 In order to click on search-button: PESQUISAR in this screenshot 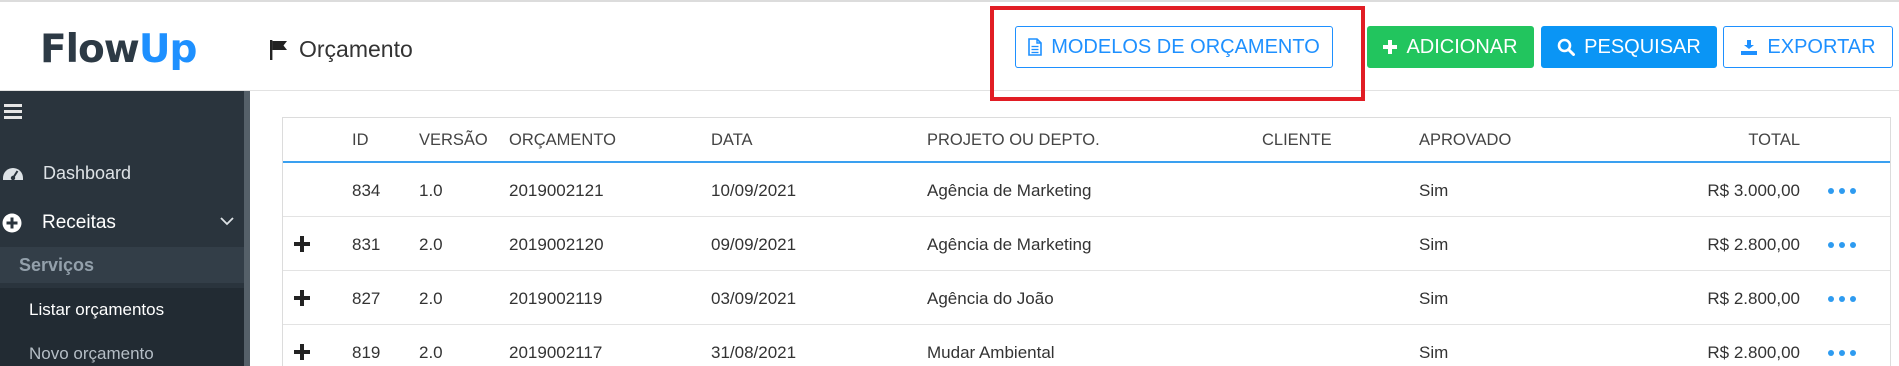, I will do `click(1629, 47)`.